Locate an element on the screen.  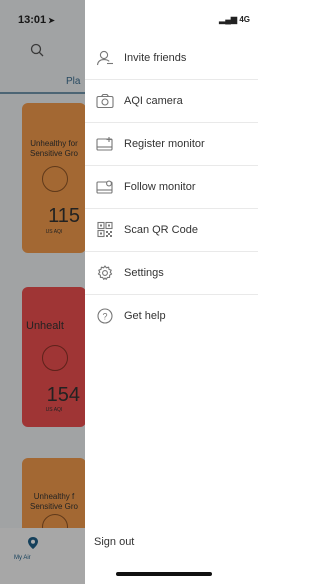
menu-item-follow-monitor: Follow monitor is located at coordinates (171, 187).